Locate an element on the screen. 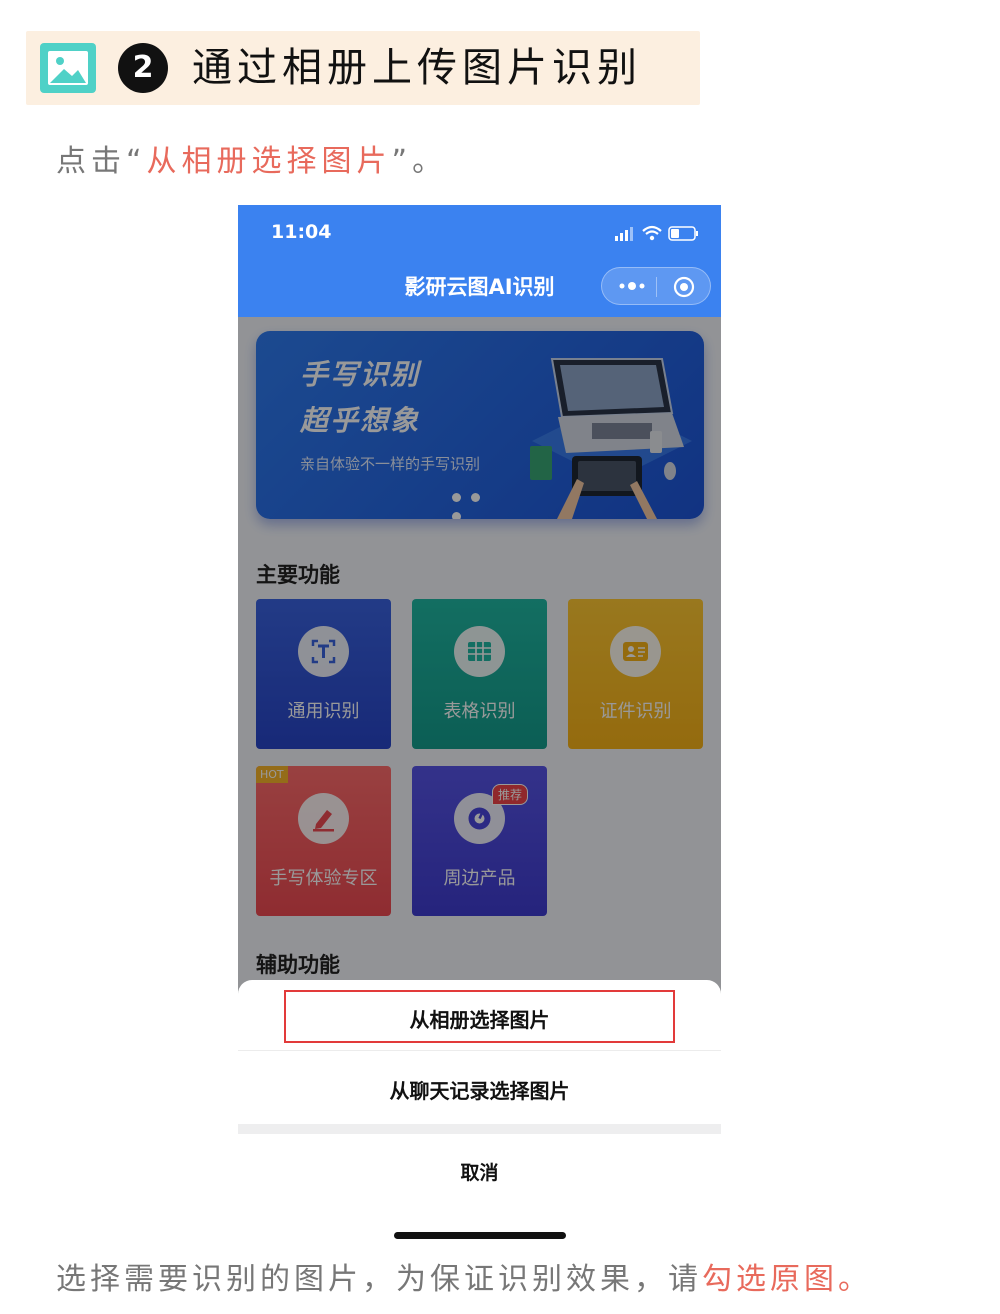  instruction-top: 点击“从相册选择图片”。 is located at coordinates (251, 162).